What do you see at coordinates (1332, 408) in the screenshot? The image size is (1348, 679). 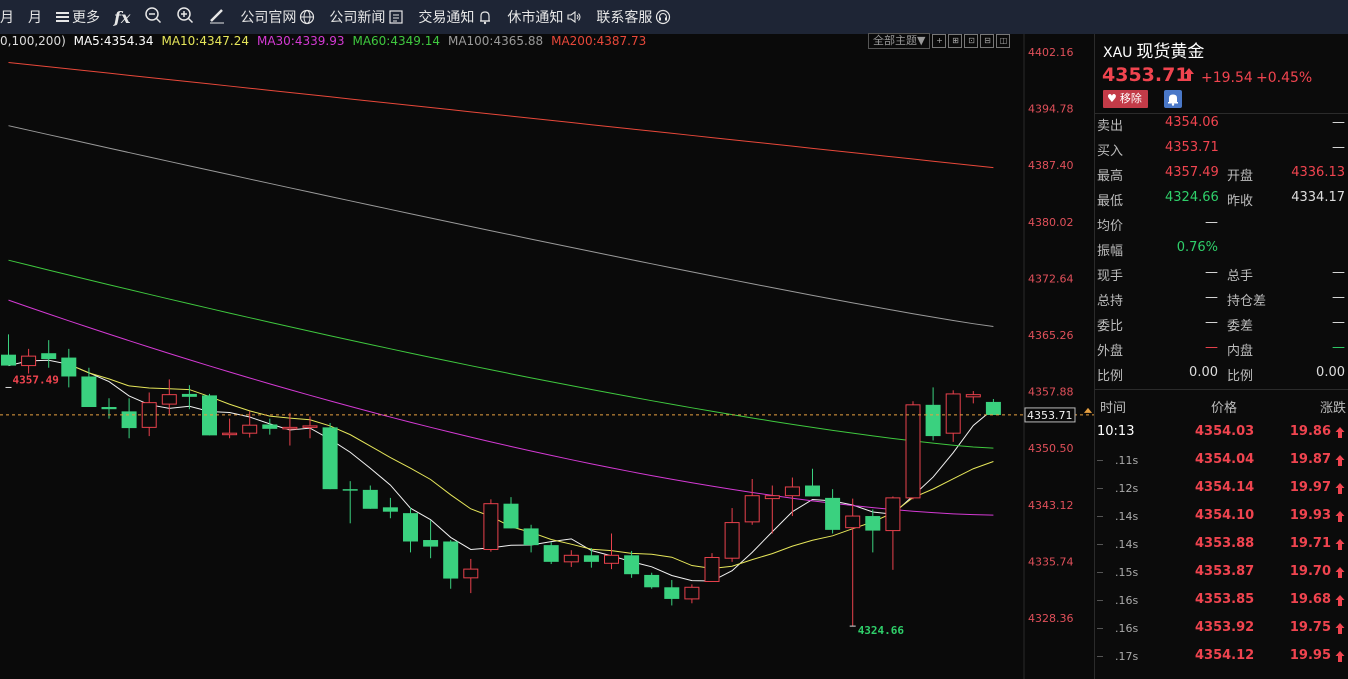 I see `col-change: 涨跌` at bounding box center [1332, 408].